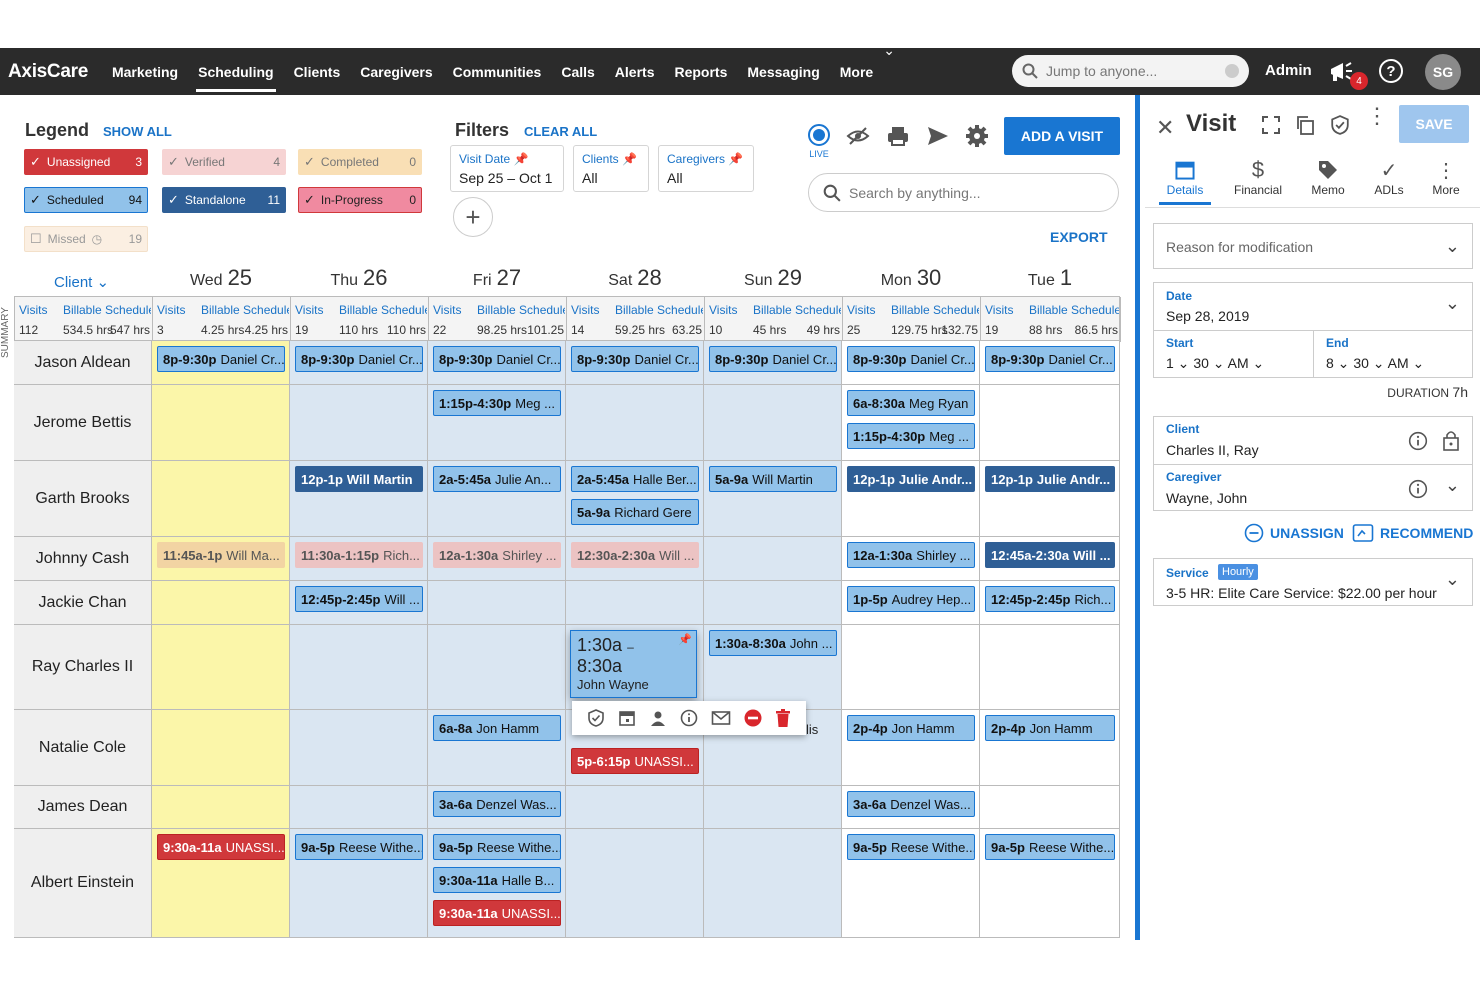  I want to click on legend-completed: ✓ Completed 0, so click(360, 162).